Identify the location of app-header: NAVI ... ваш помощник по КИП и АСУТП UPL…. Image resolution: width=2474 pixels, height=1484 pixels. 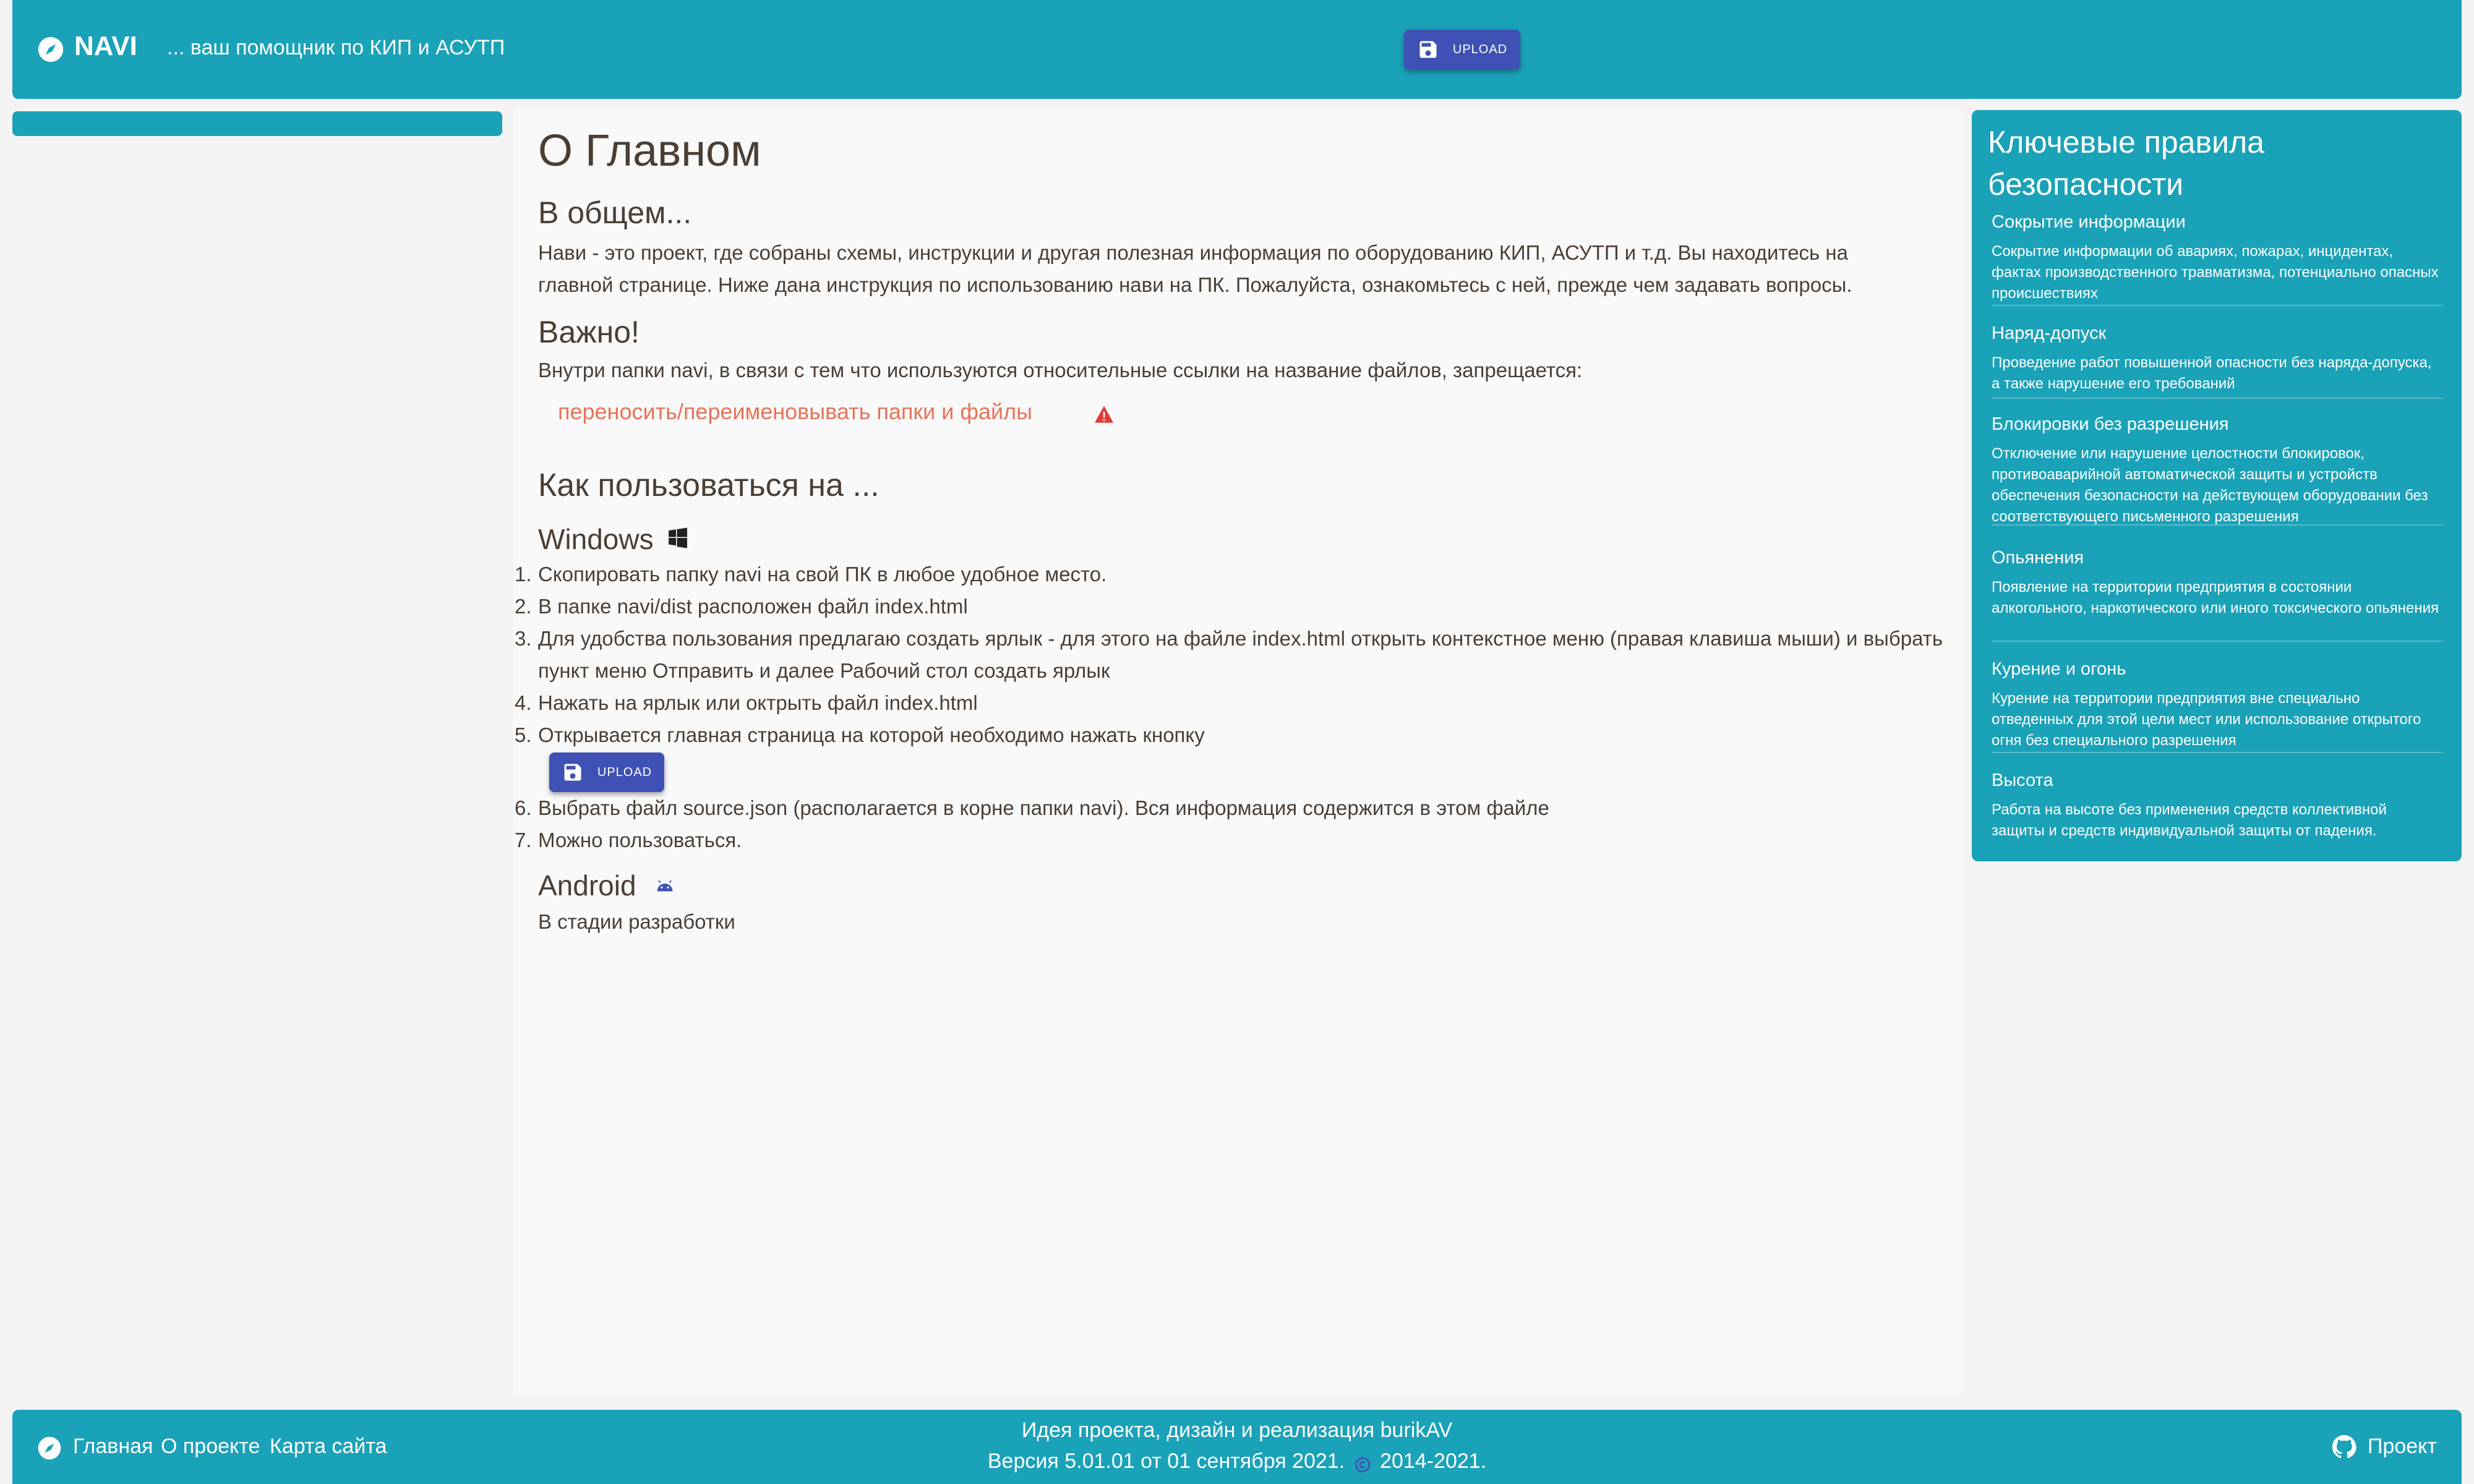
(1237, 49).